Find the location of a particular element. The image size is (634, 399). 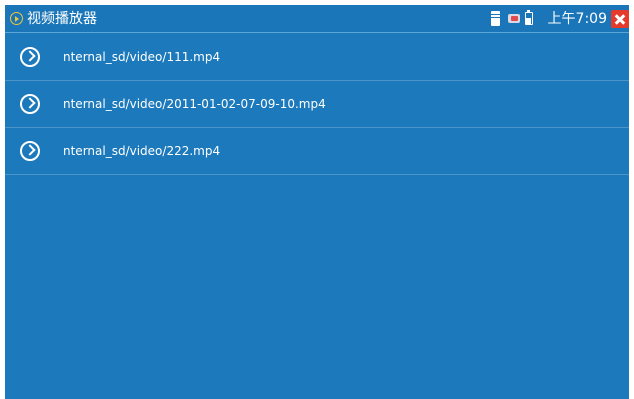

app-title: 视频播放器 is located at coordinates (62, 19).